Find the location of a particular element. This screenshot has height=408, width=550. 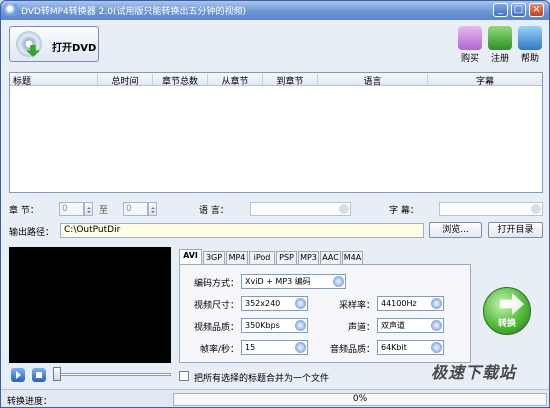

title-bar: DVD转MP4转换器 2.0(试用版只能转换出五分钟的视频) _ □ × is located at coordinates (275, 10).